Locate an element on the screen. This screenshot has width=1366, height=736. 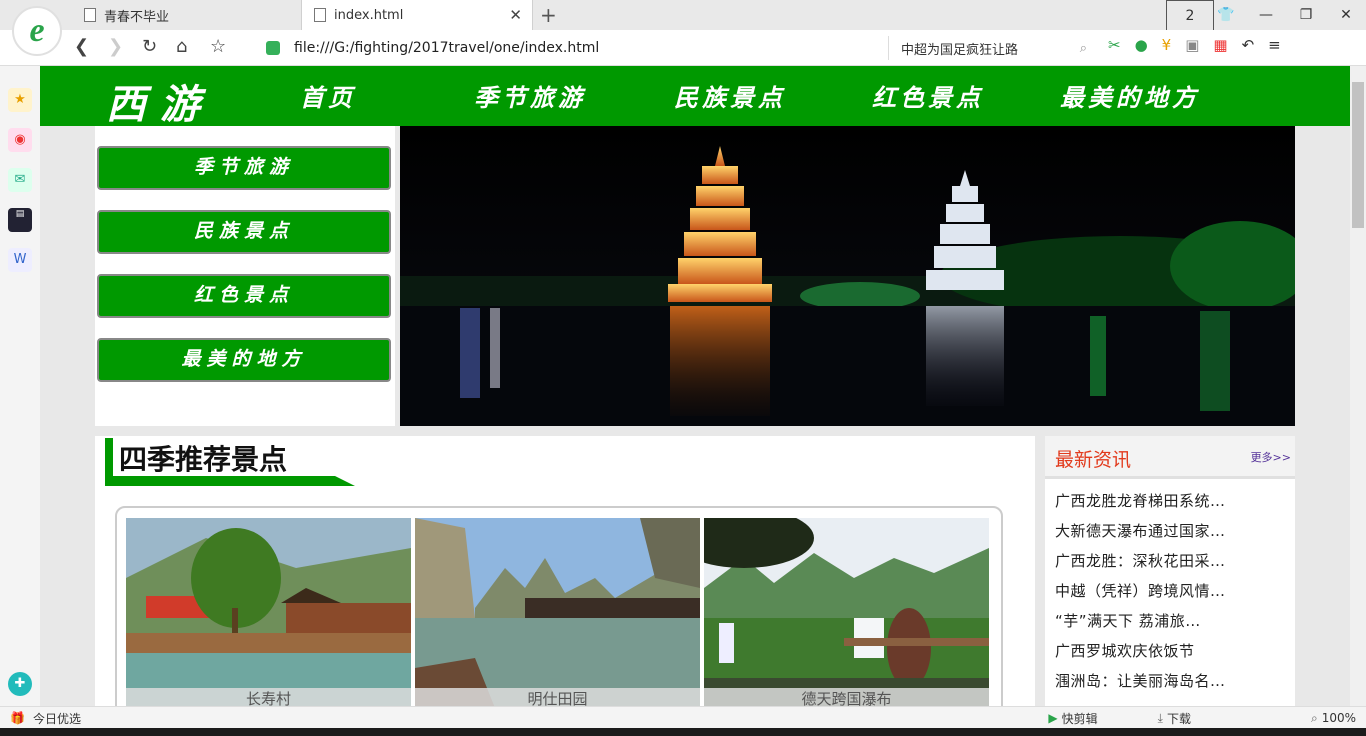
side-menu: 季节旅游 民族景点 红色景点 最美的地方 is located at coordinates (245, 276).